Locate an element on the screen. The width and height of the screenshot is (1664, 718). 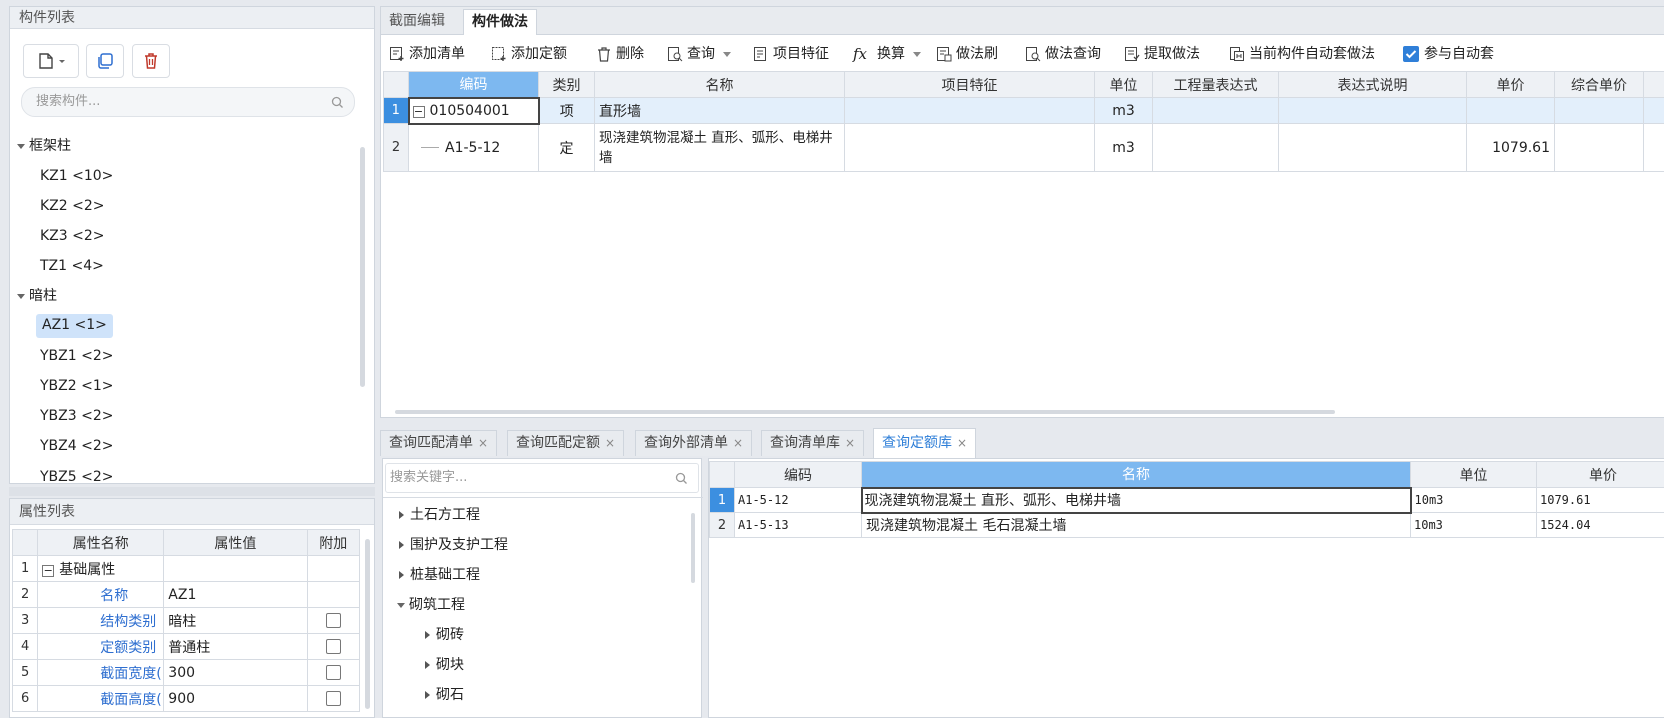
tab-query-match-list: 查询匹配清单× is located at coordinates (438, 443).